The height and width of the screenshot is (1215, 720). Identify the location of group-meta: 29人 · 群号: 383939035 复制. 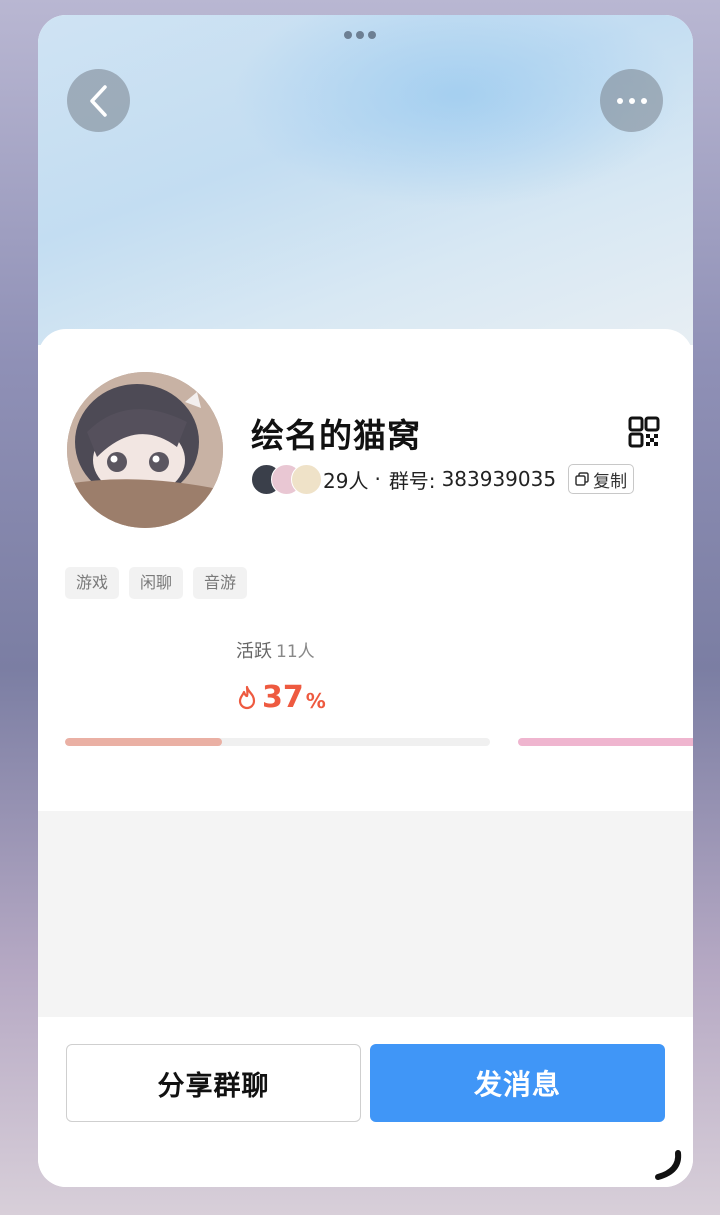
(443, 479).